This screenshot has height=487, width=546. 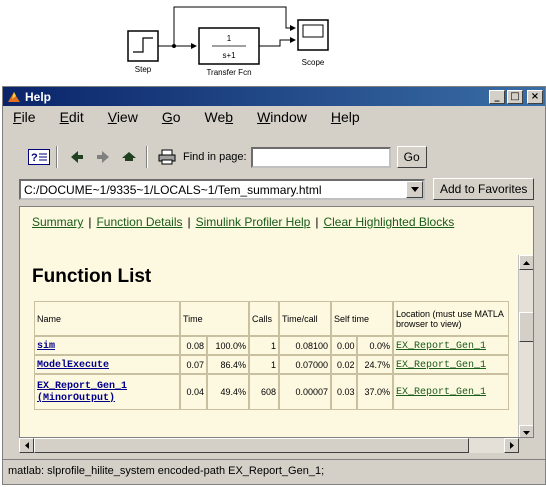 I want to click on menu-edit: Edit, so click(x=72, y=117).